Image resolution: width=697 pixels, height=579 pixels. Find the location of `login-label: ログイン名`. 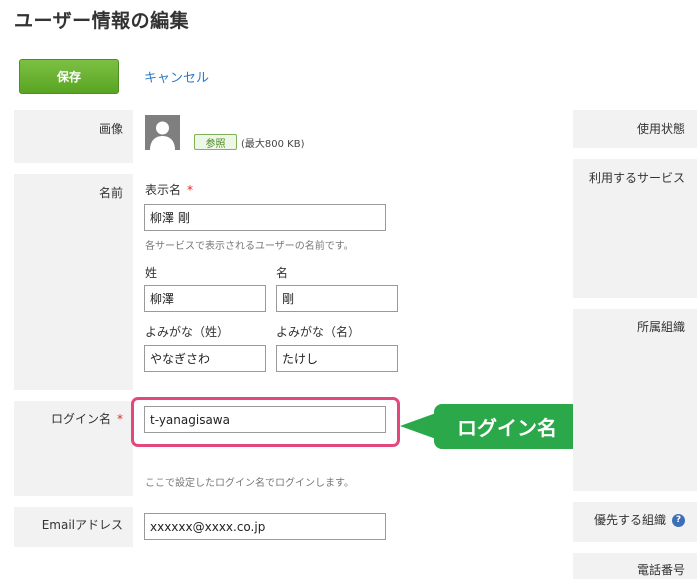

login-label: ログイン名 is located at coordinates (80, 419).